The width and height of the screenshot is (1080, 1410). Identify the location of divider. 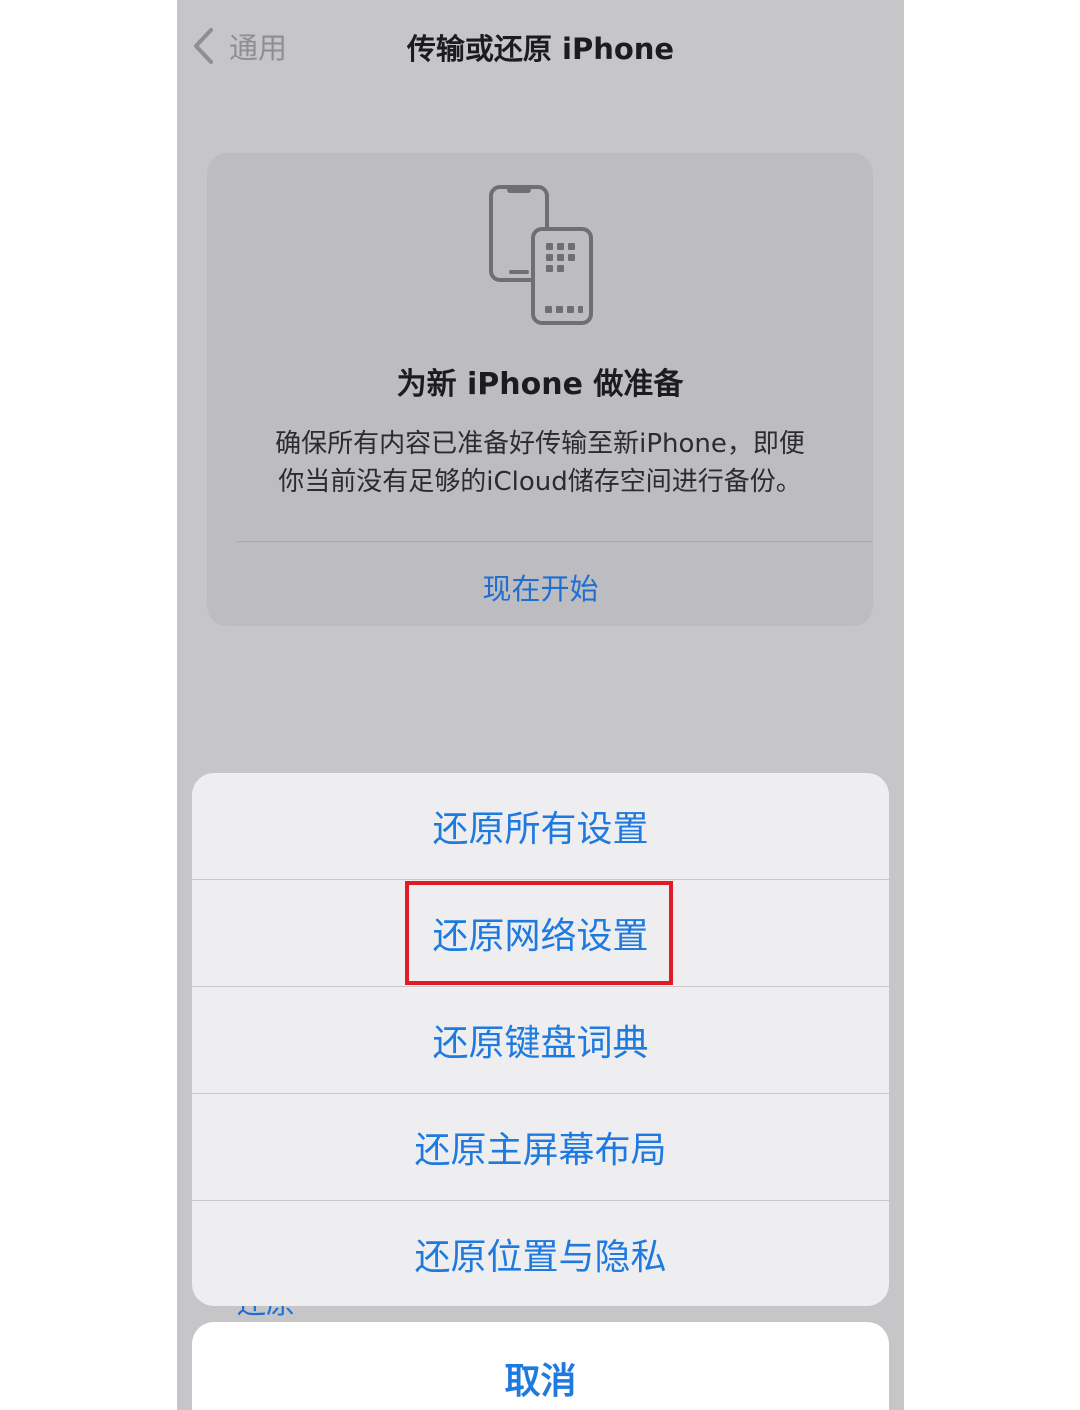
(555, 541).